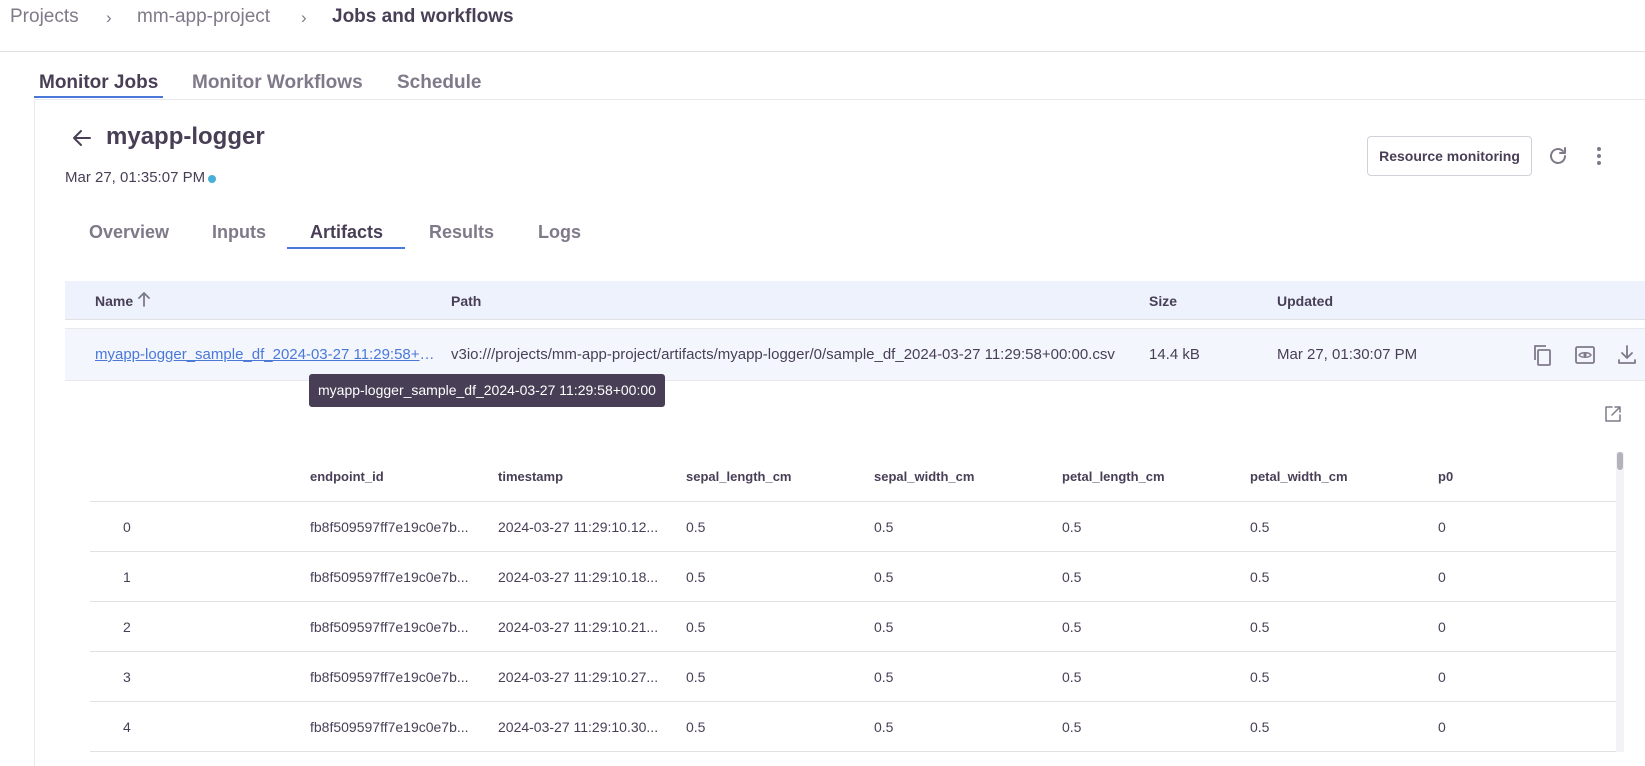 The image size is (1645, 766). What do you see at coordinates (531, 476) in the screenshot?
I see `preview-column-timestamp: timestamp` at bounding box center [531, 476].